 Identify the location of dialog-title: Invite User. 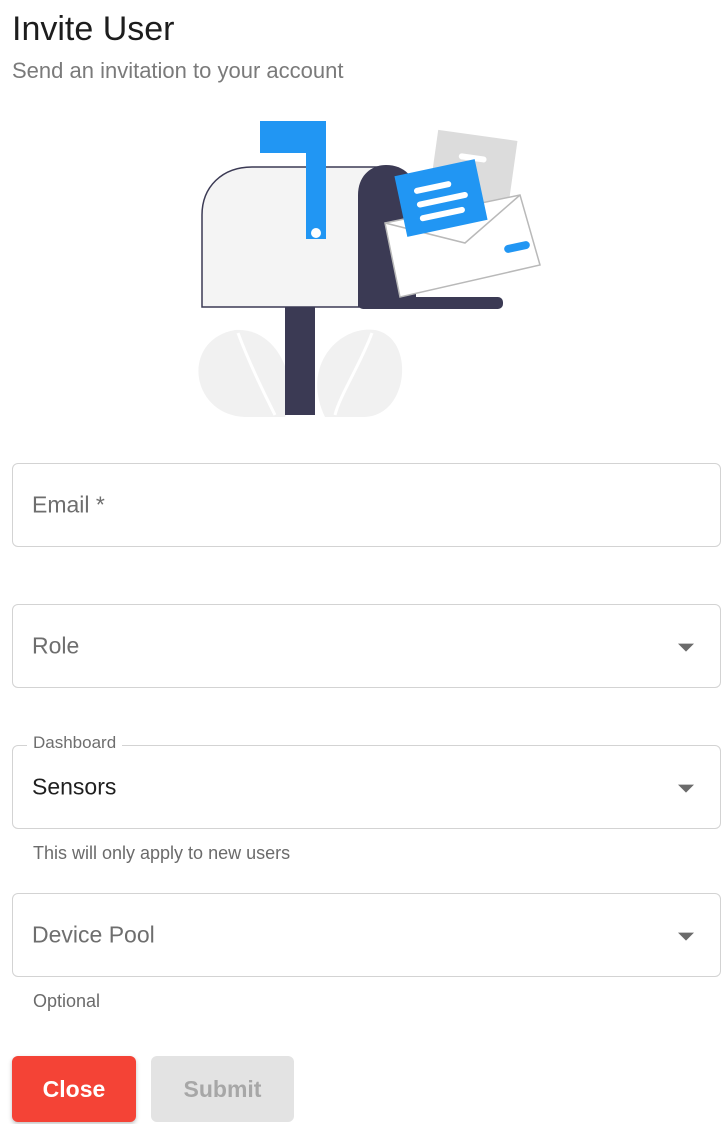
(93, 29).